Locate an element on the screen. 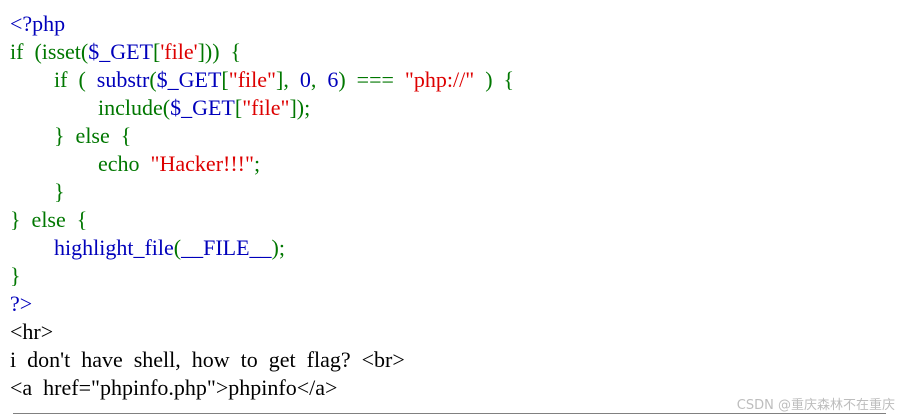 Image resolution: width=899 pixels, height=418 pixels. code-line: <a href="phpinfo.php">phpinfo</a> is located at coordinates (262, 388).